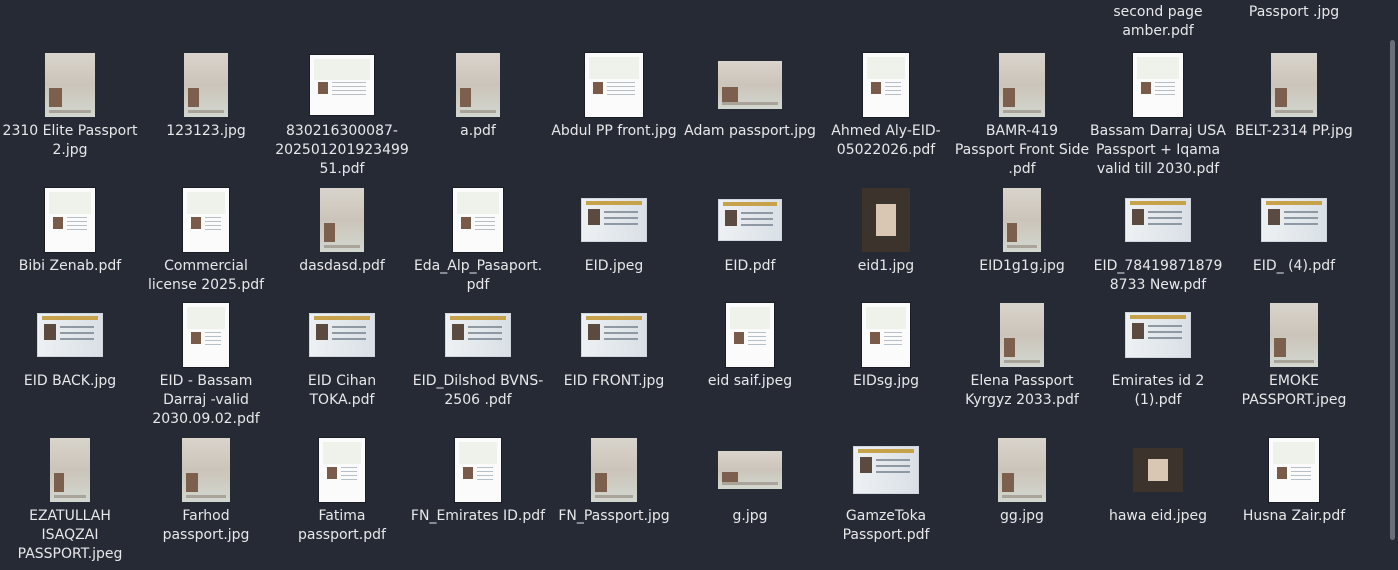 This screenshot has width=1398, height=570. Describe the element at coordinates (342, 150) in the screenshot. I see `file-name-label: 830216300087-20250120192349951.pdf` at that location.